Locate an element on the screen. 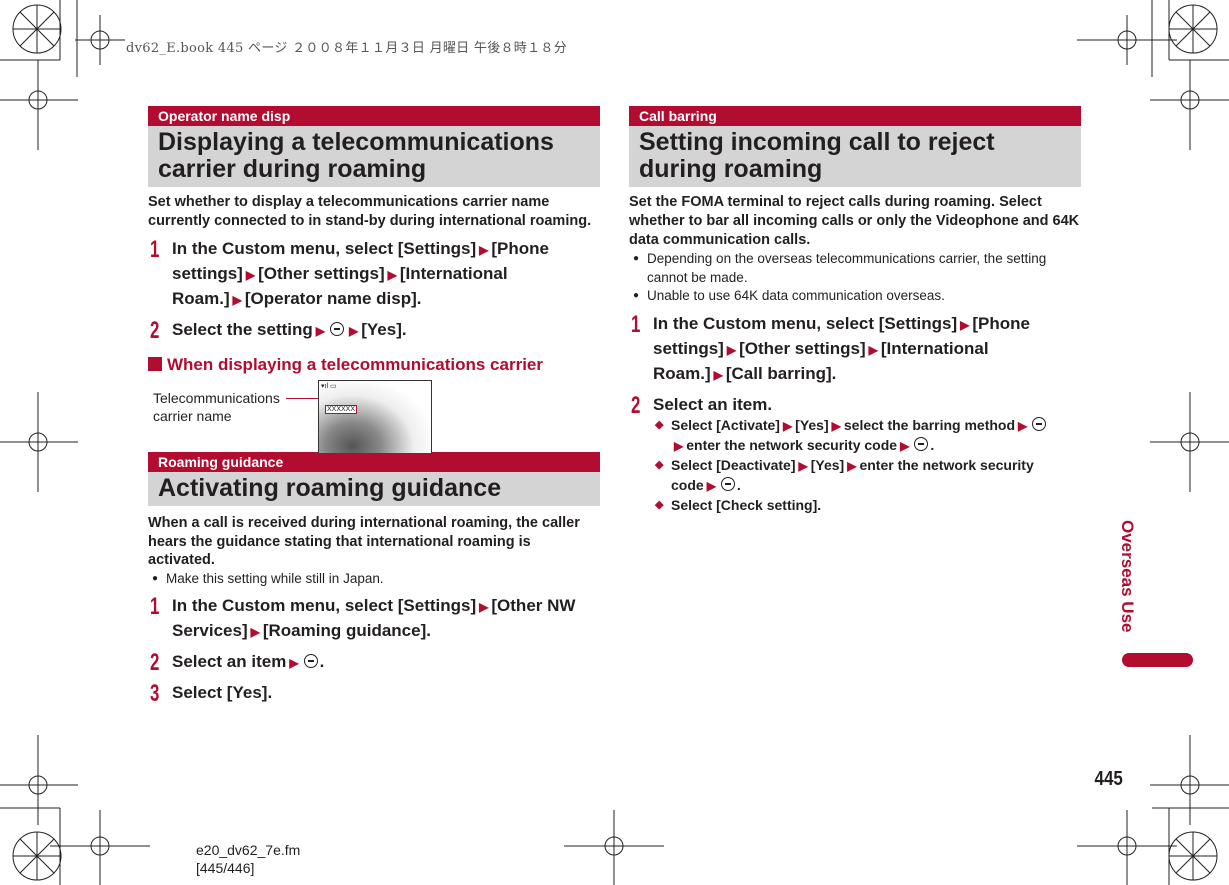 This screenshot has height=885, width=1229. sub-text: Select [Deactivate] is located at coordinates (733, 464).